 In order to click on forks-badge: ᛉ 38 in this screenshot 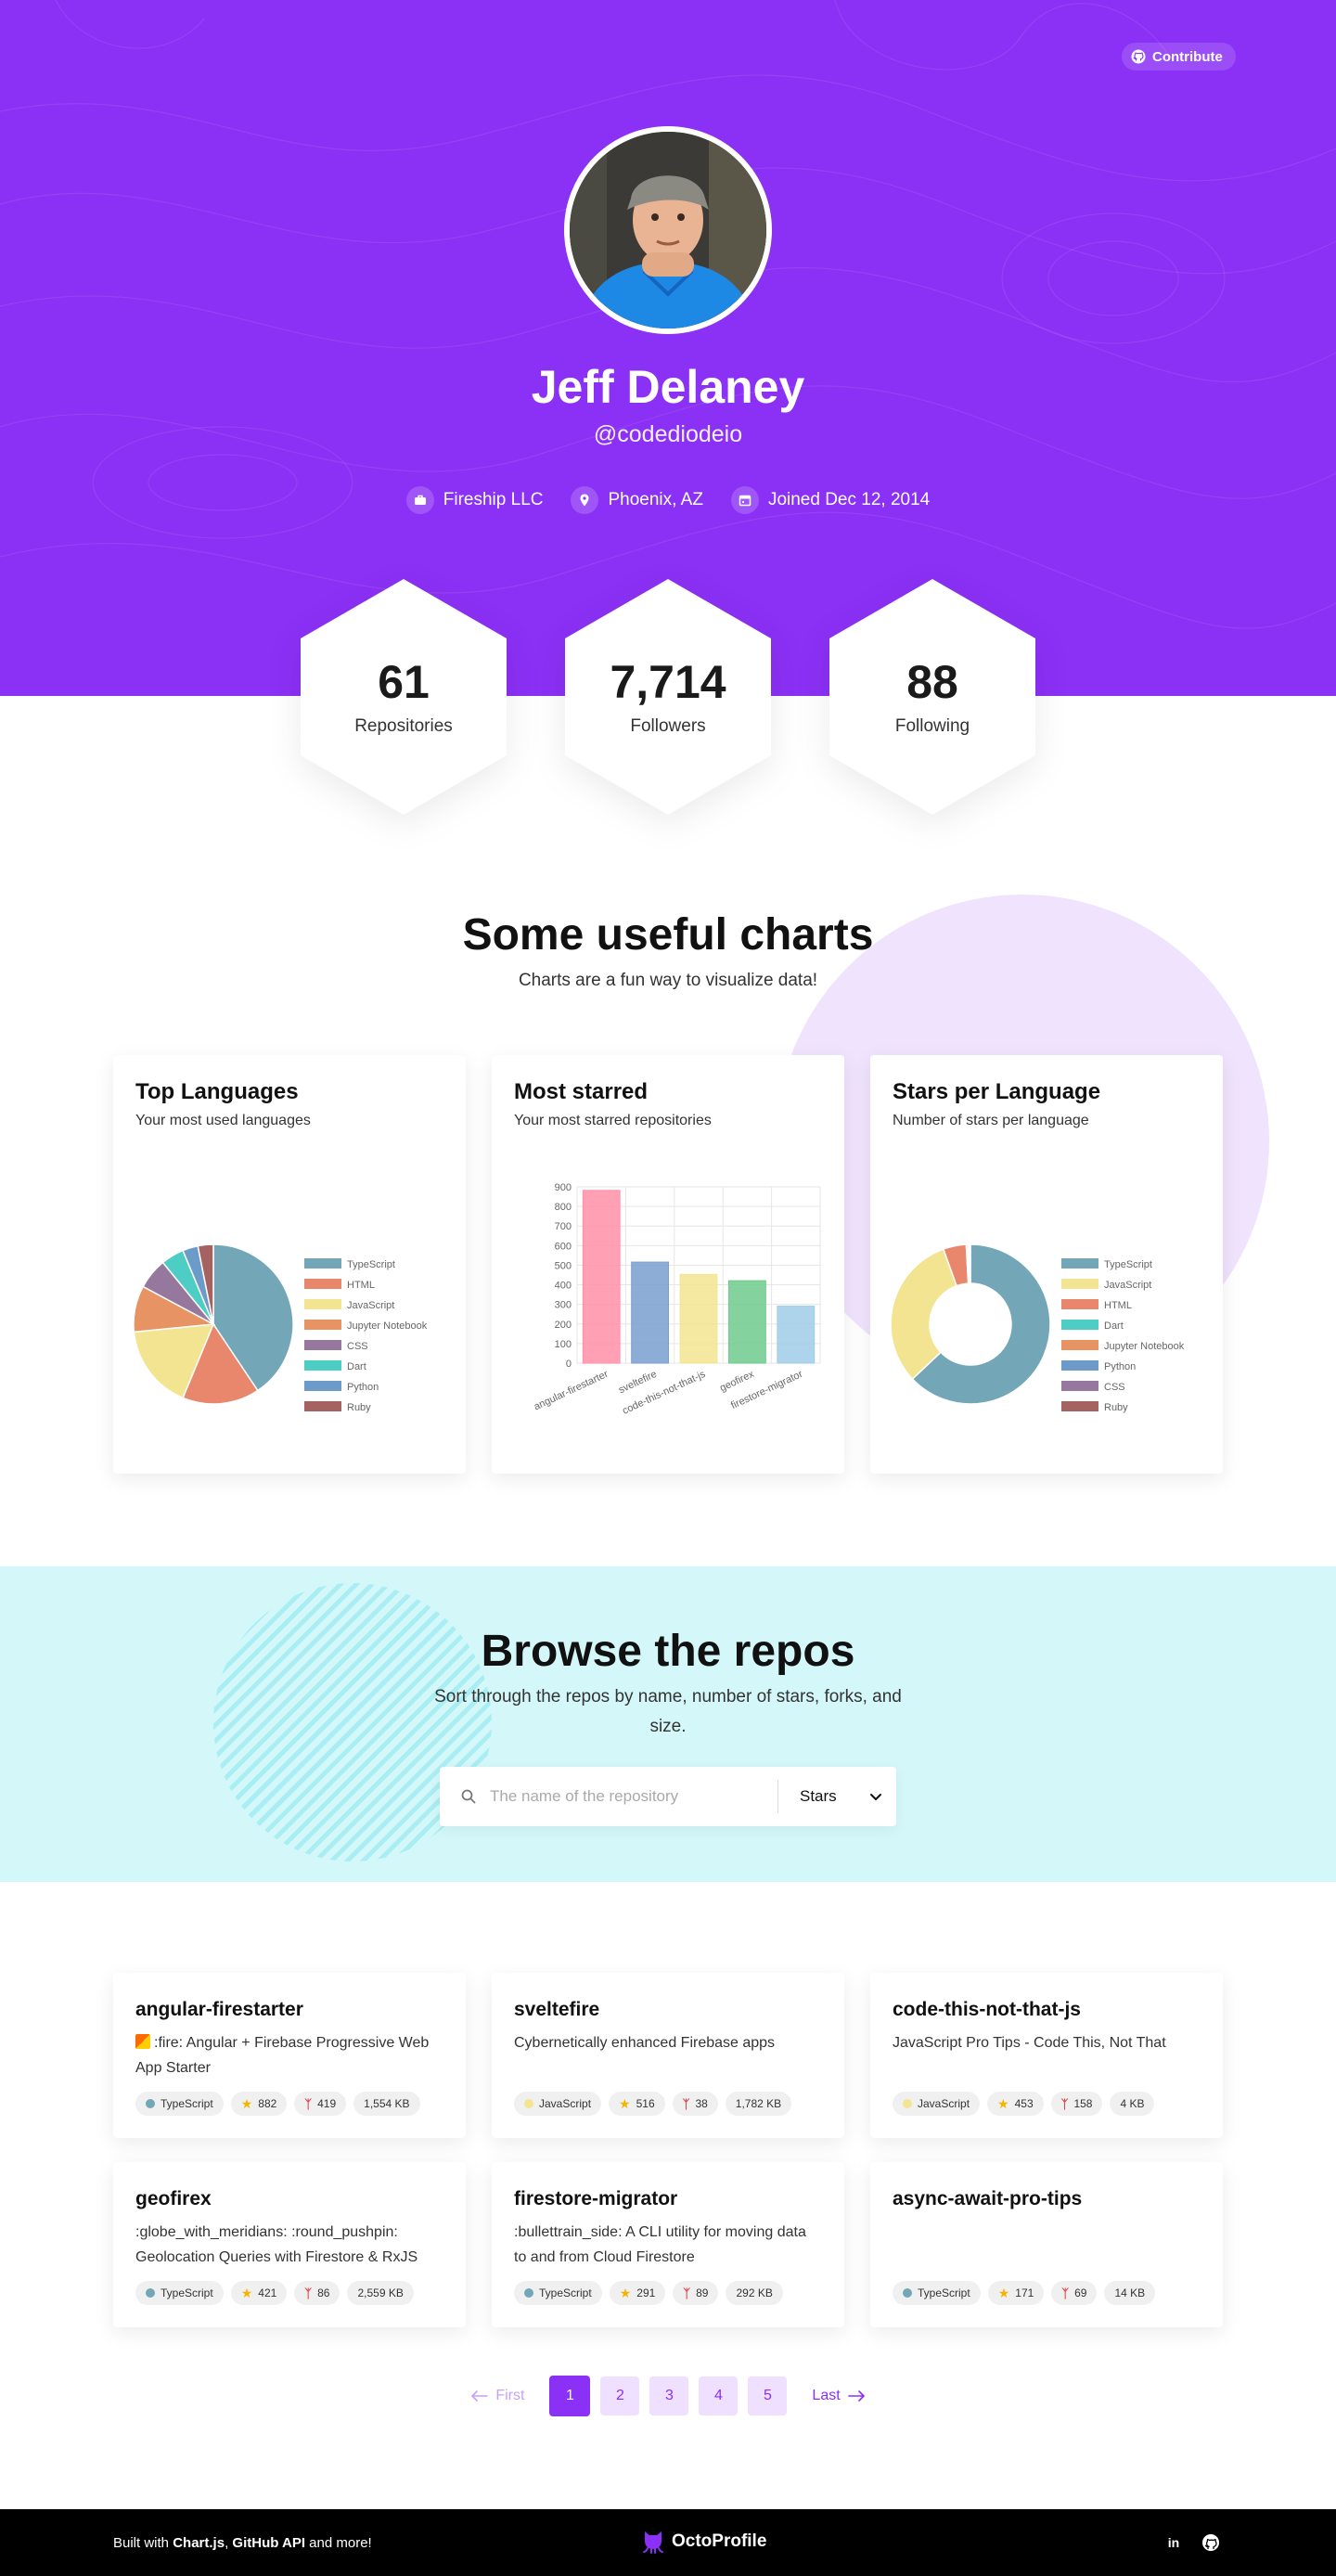, I will do `click(695, 2104)`.